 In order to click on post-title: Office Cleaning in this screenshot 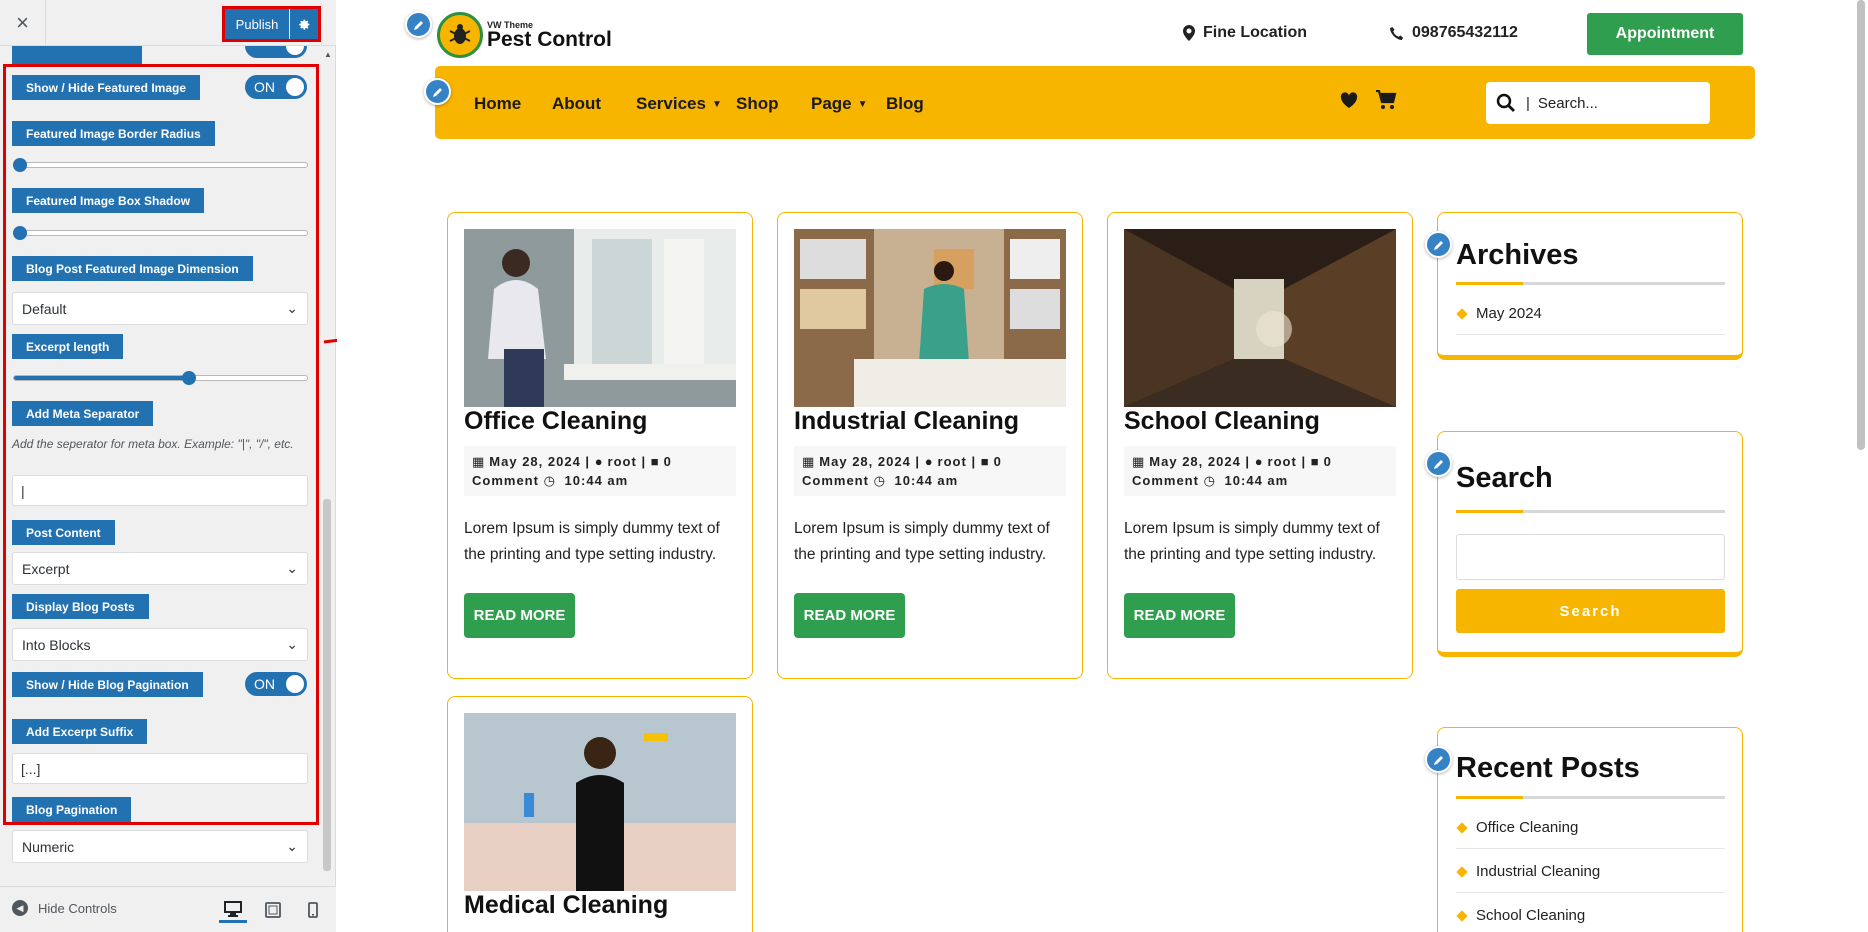, I will do `click(555, 421)`.